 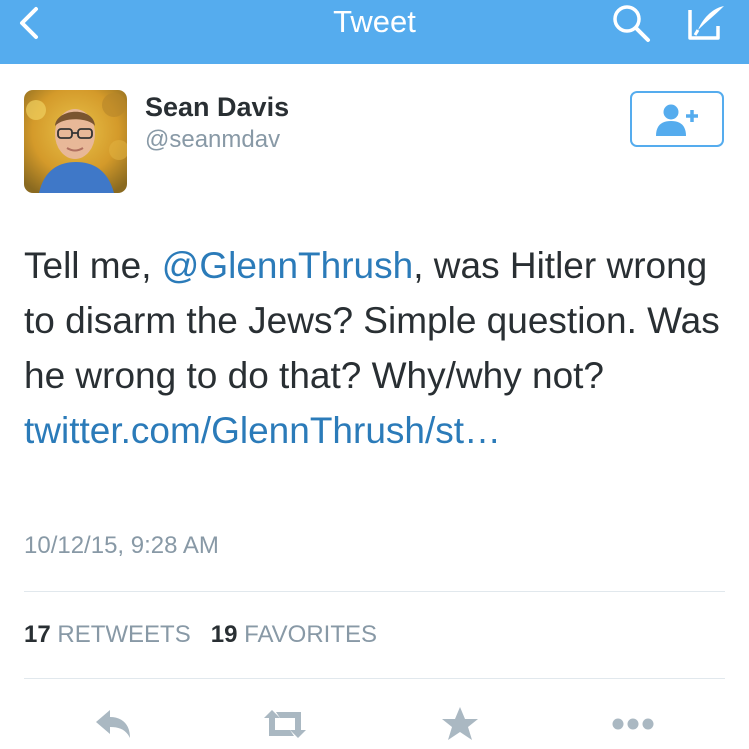 I want to click on add-user-icon, so click(x=677, y=120).